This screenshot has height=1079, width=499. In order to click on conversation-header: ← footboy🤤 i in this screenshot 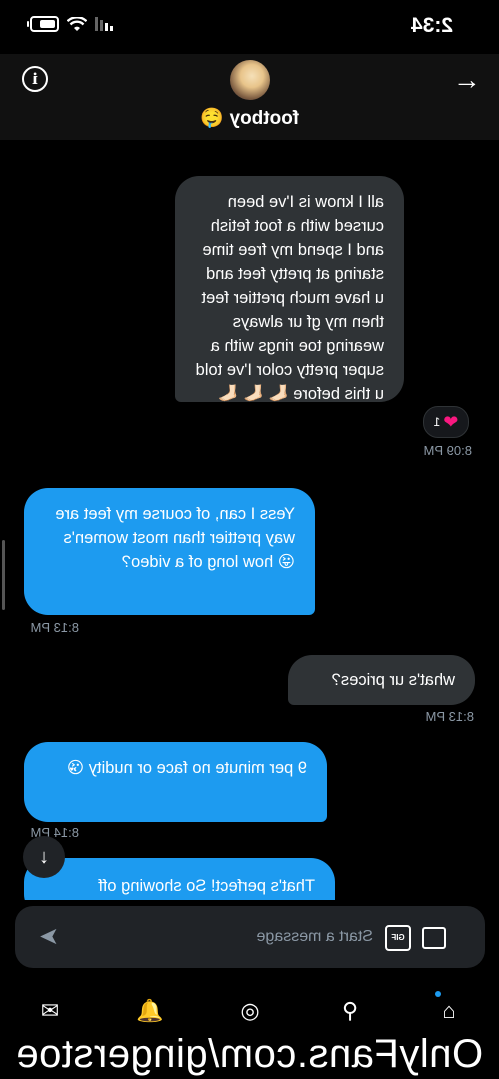, I will do `click(249, 97)`.